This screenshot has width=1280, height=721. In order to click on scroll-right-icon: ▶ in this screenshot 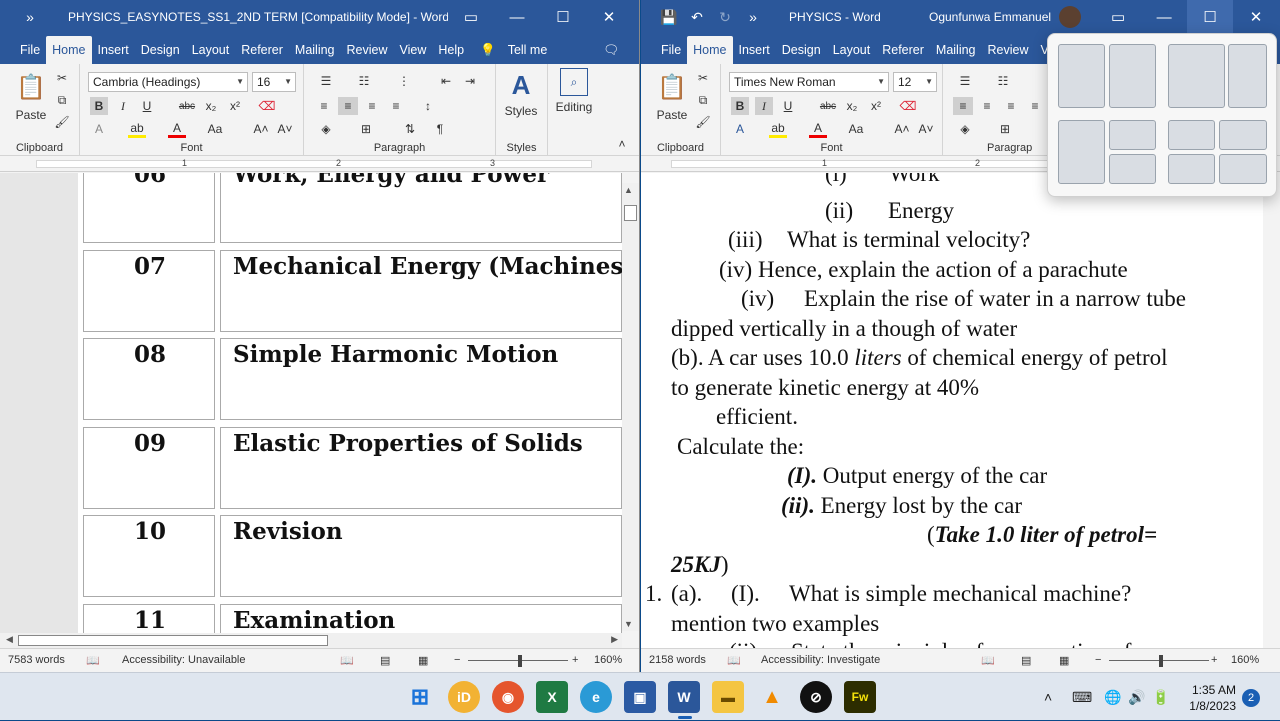, I will do `click(614, 639)`.